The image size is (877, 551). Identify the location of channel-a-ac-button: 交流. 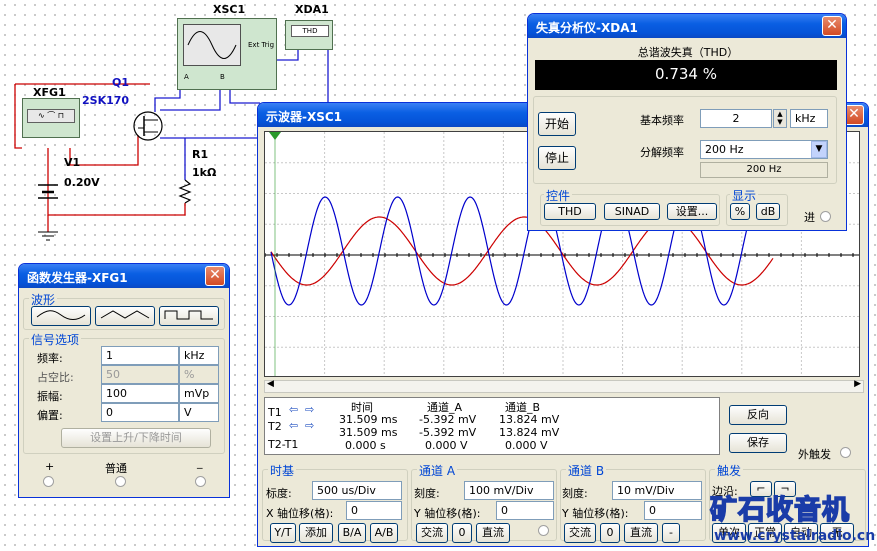
(432, 533).